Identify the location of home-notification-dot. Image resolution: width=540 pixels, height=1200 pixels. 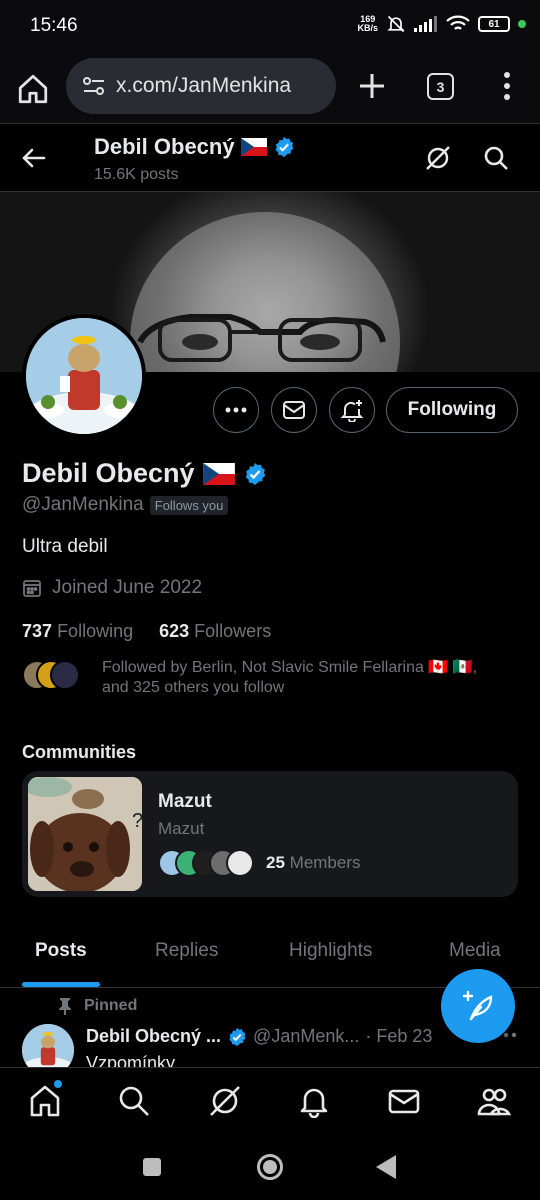
(58, 1084).